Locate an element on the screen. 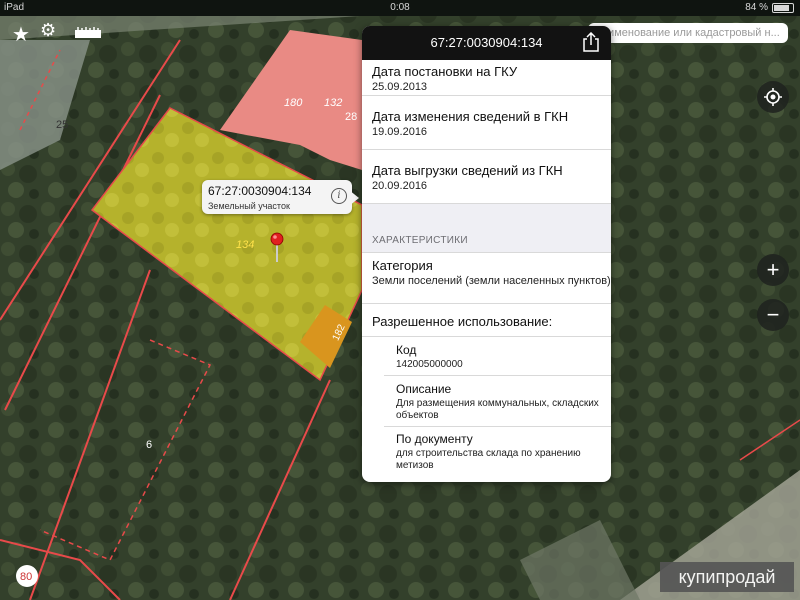 Image resolution: width=800 pixels, height=600 pixels. battery-status: 84 % is located at coordinates (769, 7).